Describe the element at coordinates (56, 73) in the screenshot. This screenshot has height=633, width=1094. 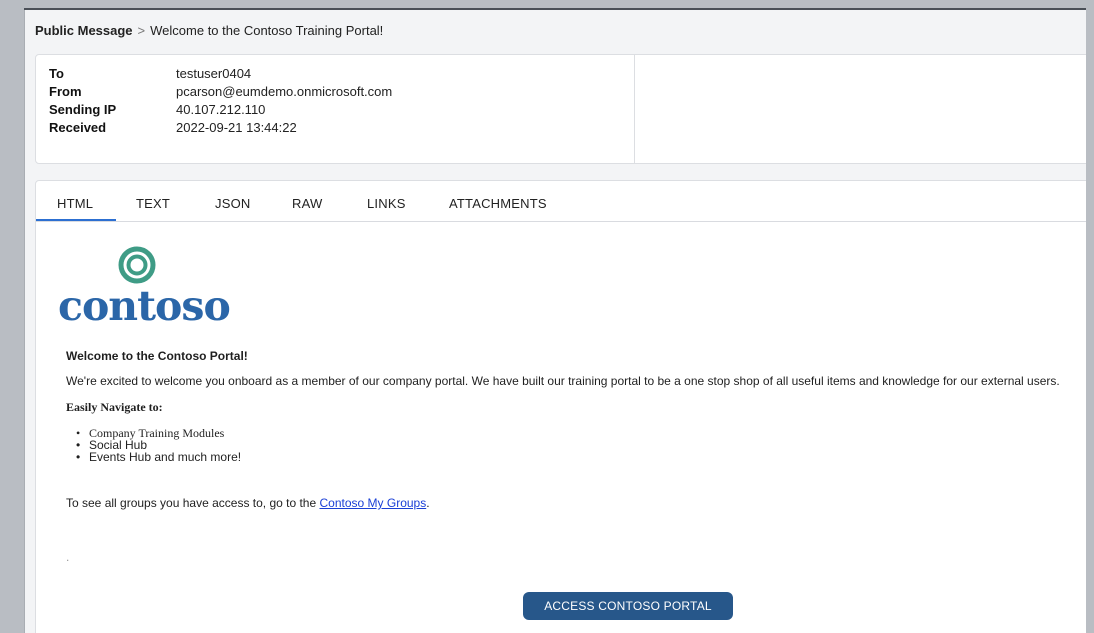
I see `to-label: To` at that location.